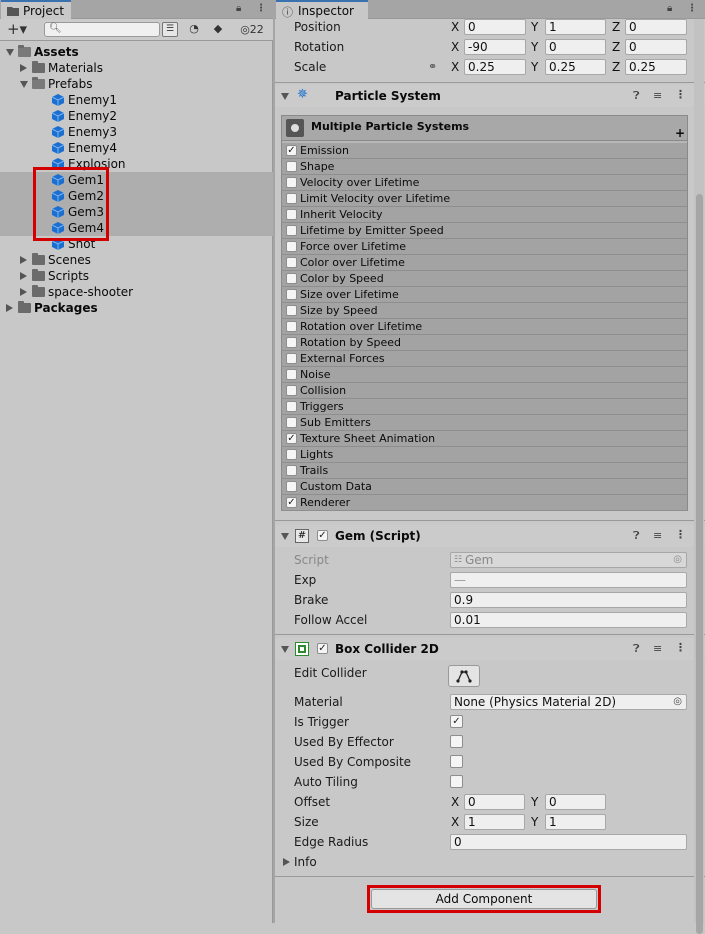 This screenshot has height=934, width=705. Describe the element at coordinates (680, 133) in the screenshot. I see `add-particle-system-icon: +` at that location.